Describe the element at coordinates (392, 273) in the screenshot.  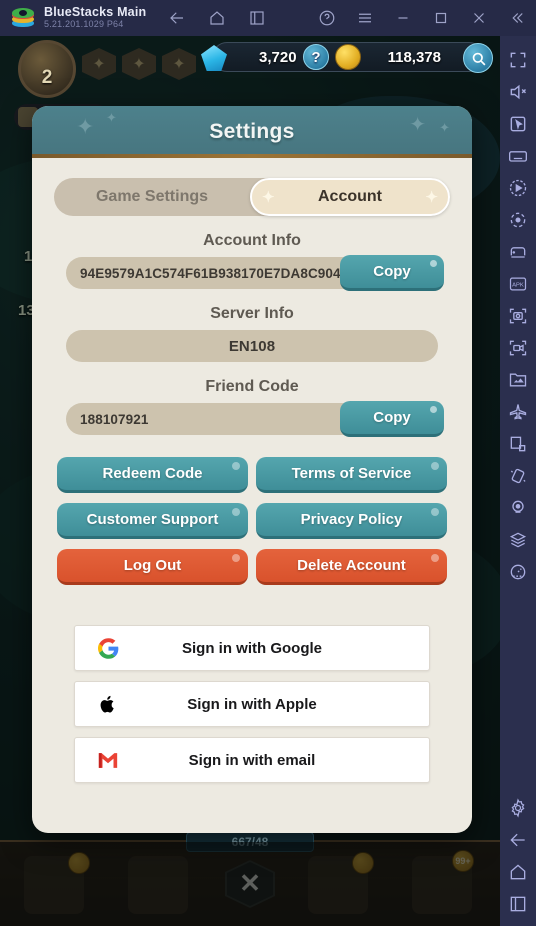
I see `copy-account-id-button: Copy` at that location.